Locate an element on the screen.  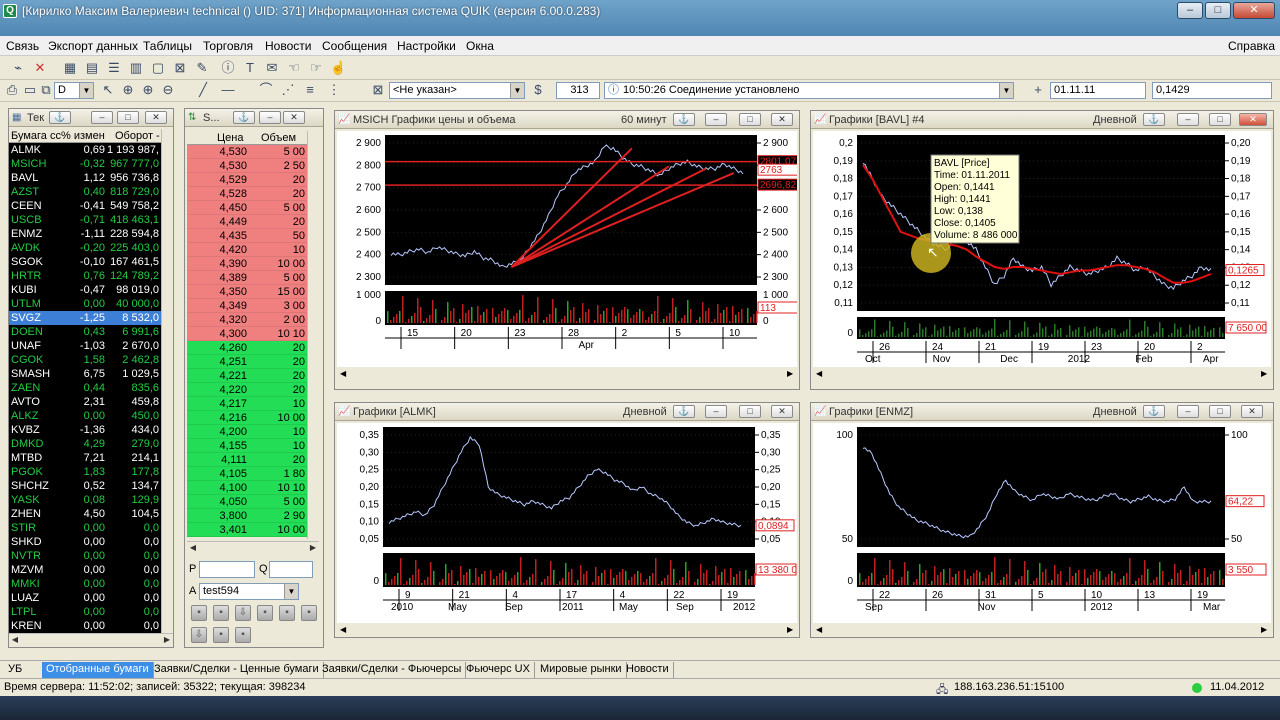
table-row: KUBI -0,47 98 019,0 is located at coordinates (85, 290).